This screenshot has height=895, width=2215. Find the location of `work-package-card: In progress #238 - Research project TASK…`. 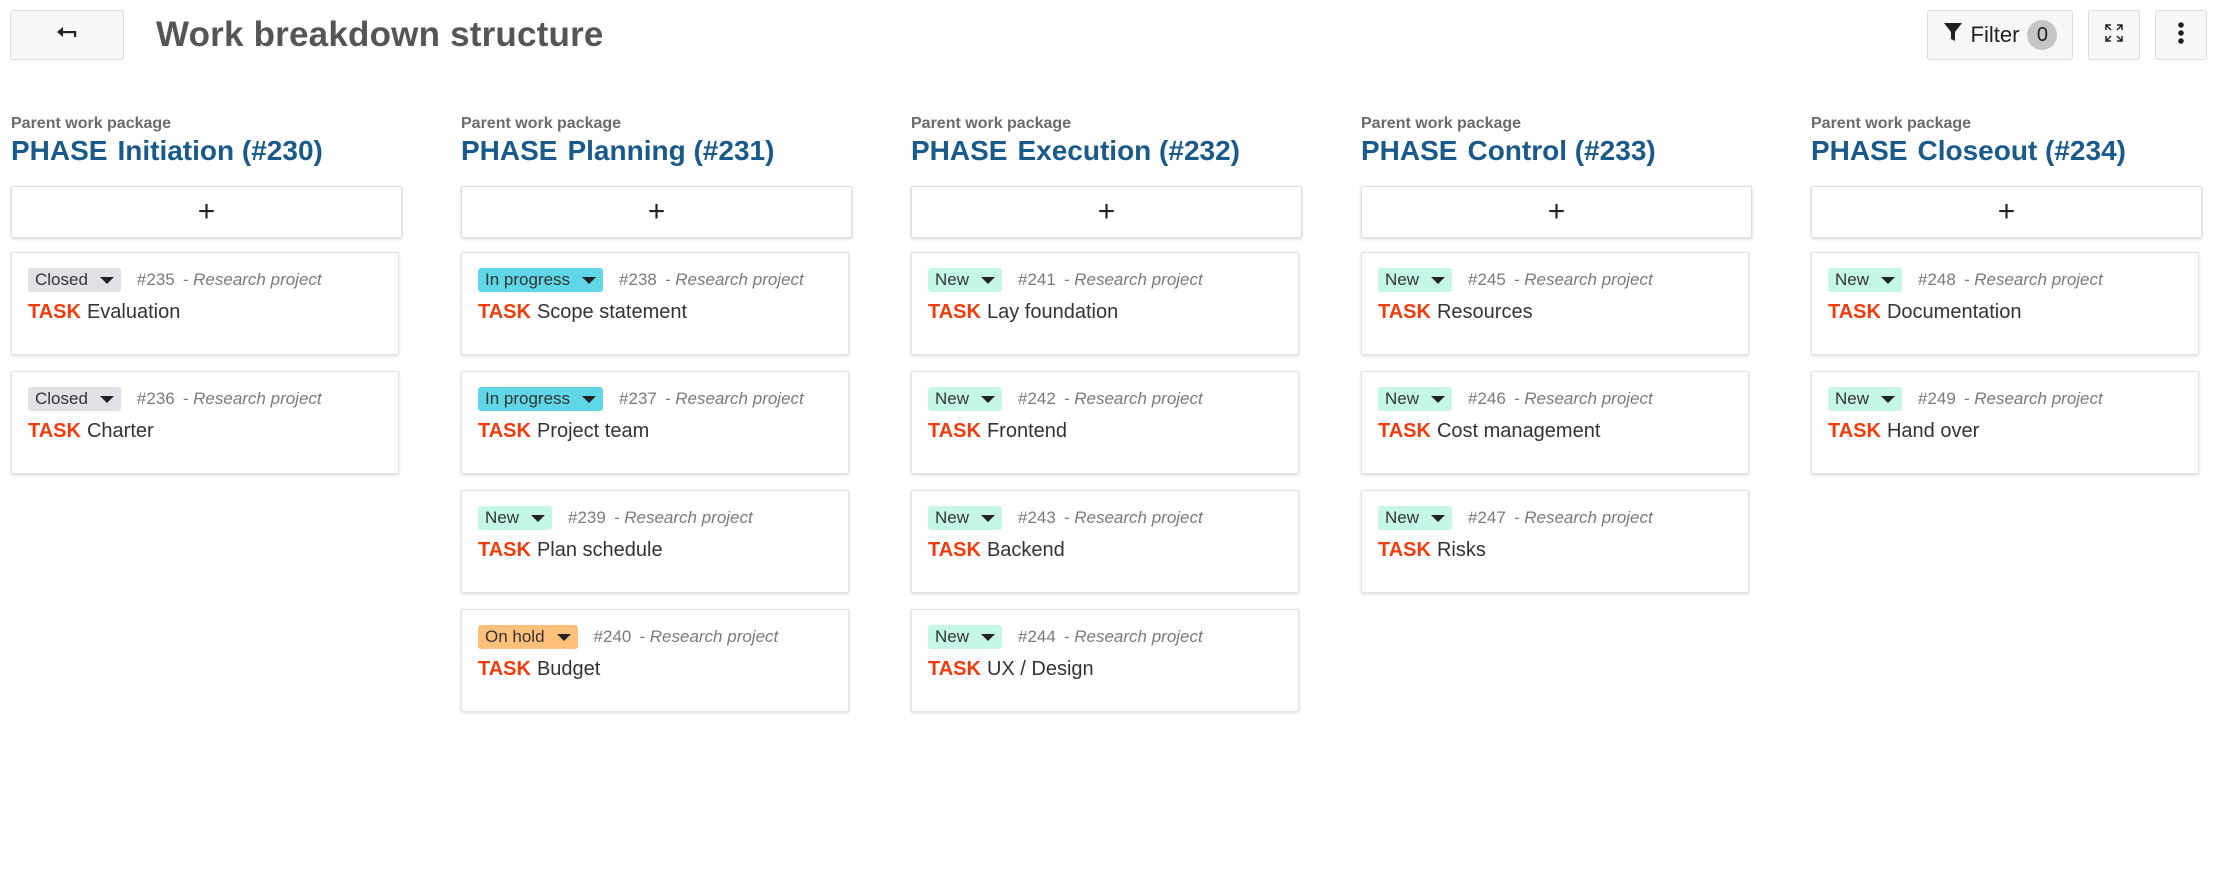

work-package-card: In progress #238 - Research project TASK… is located at coordinates (655, 303).